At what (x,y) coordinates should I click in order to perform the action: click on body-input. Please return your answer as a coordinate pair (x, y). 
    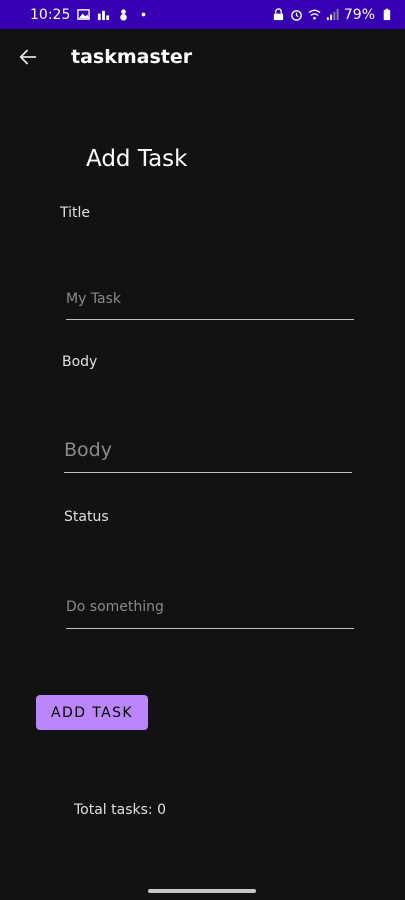
    Looking at the image, I should click on (208, 450).